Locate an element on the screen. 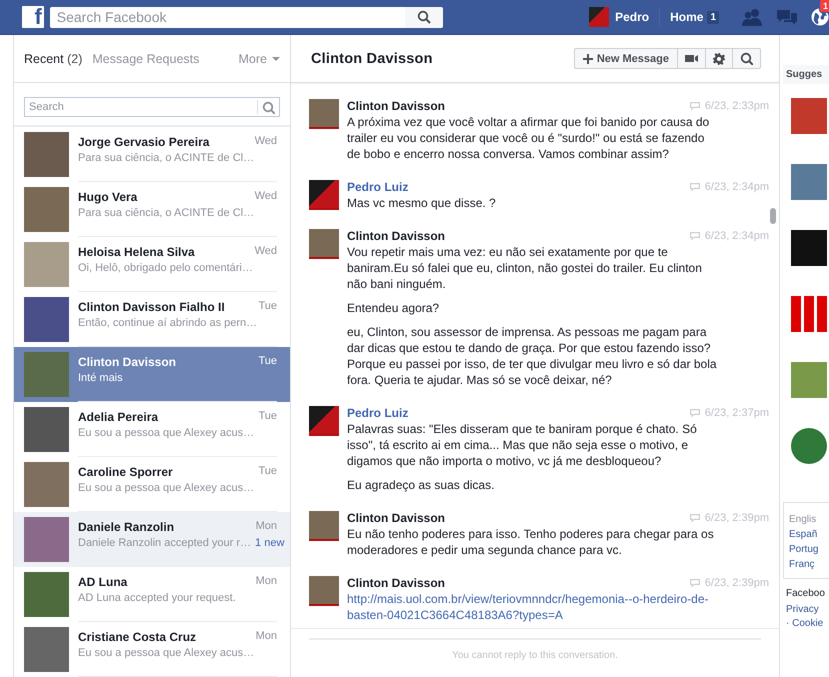 This screenshot has height=677, width=829. home-label: Home is located at coordinates (687, 17).